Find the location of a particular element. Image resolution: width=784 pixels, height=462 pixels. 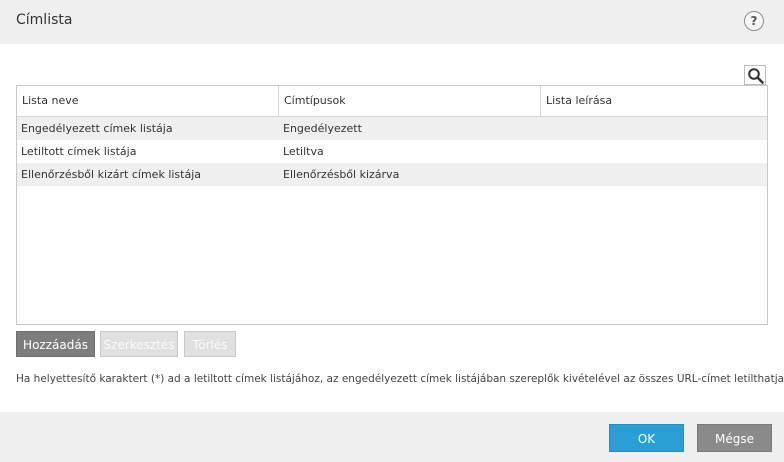

add-button: Hozzáadás is located at coordinates (55, 344).